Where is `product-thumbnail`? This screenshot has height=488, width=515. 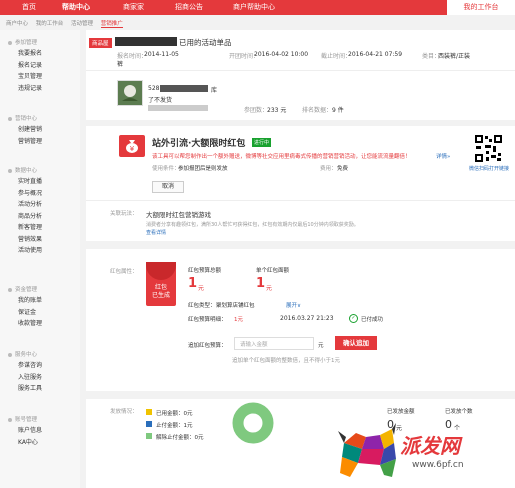
product-thumbnail is located at coordinates (130, 93).